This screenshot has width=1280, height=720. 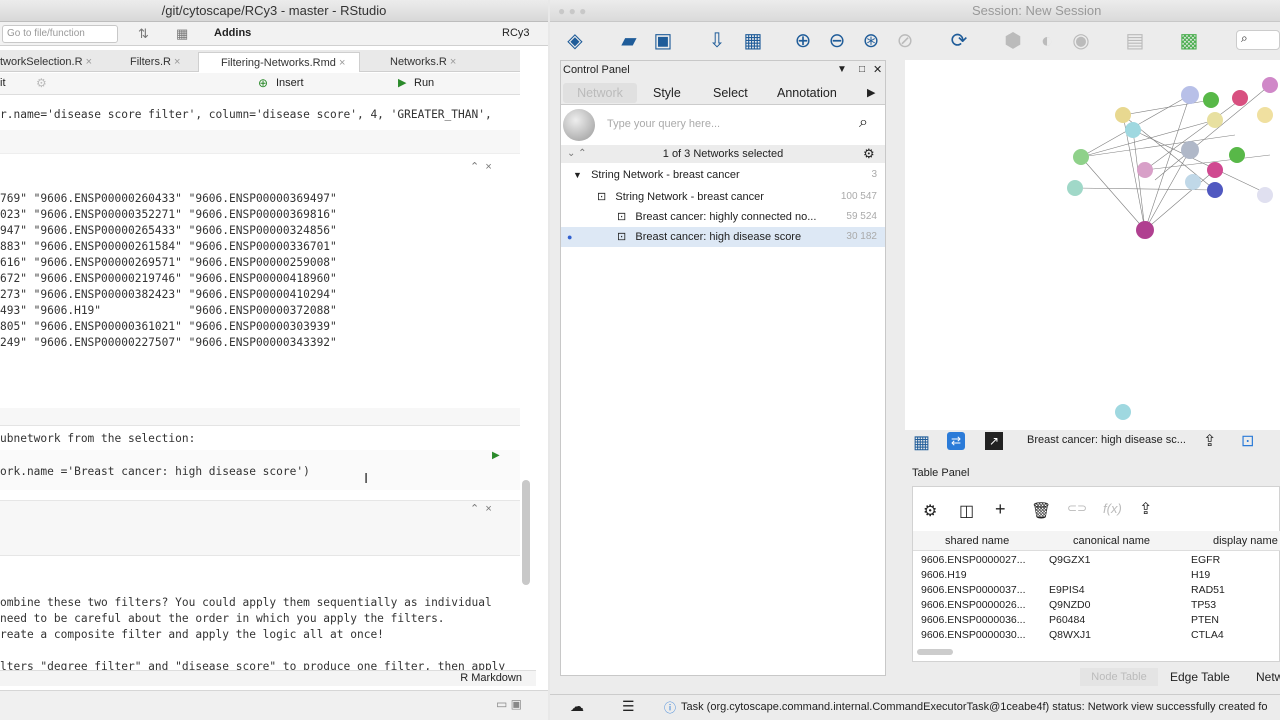 I want to click on hide-selected-icon: ⬢, so click(x=1013, y=41).